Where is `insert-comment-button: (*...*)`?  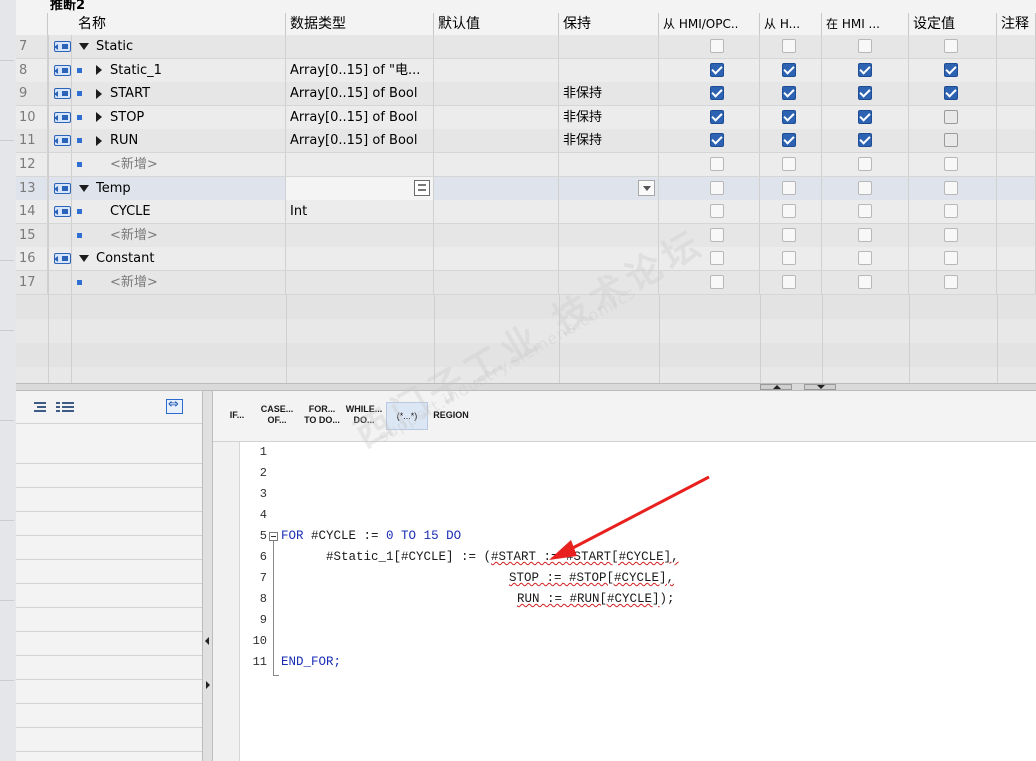 insert-comment-button: (*...*) is located at coordinates (407, 416).